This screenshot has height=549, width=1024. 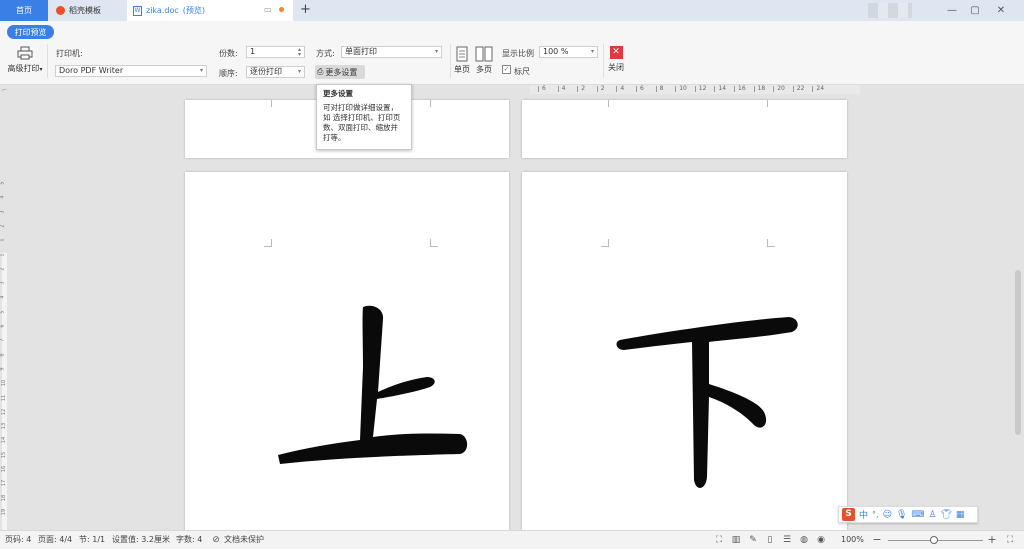 What do you see at coordinates (852, 540) in the screenshot?
I see `status-zoom: 100%` at bounding box center [852, 540].